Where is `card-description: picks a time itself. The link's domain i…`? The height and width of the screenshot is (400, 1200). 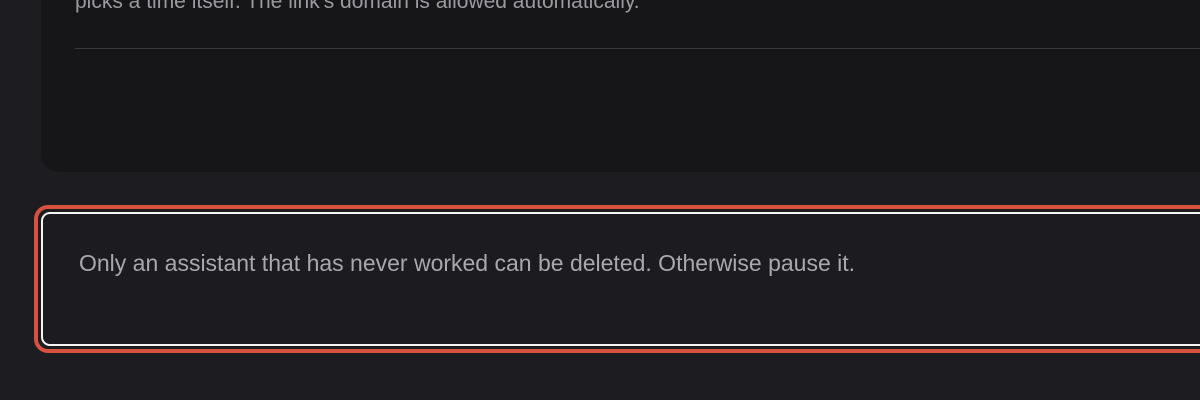 card-description: picks a time itself. The link's domain i… is located at coordinates (357, 6).